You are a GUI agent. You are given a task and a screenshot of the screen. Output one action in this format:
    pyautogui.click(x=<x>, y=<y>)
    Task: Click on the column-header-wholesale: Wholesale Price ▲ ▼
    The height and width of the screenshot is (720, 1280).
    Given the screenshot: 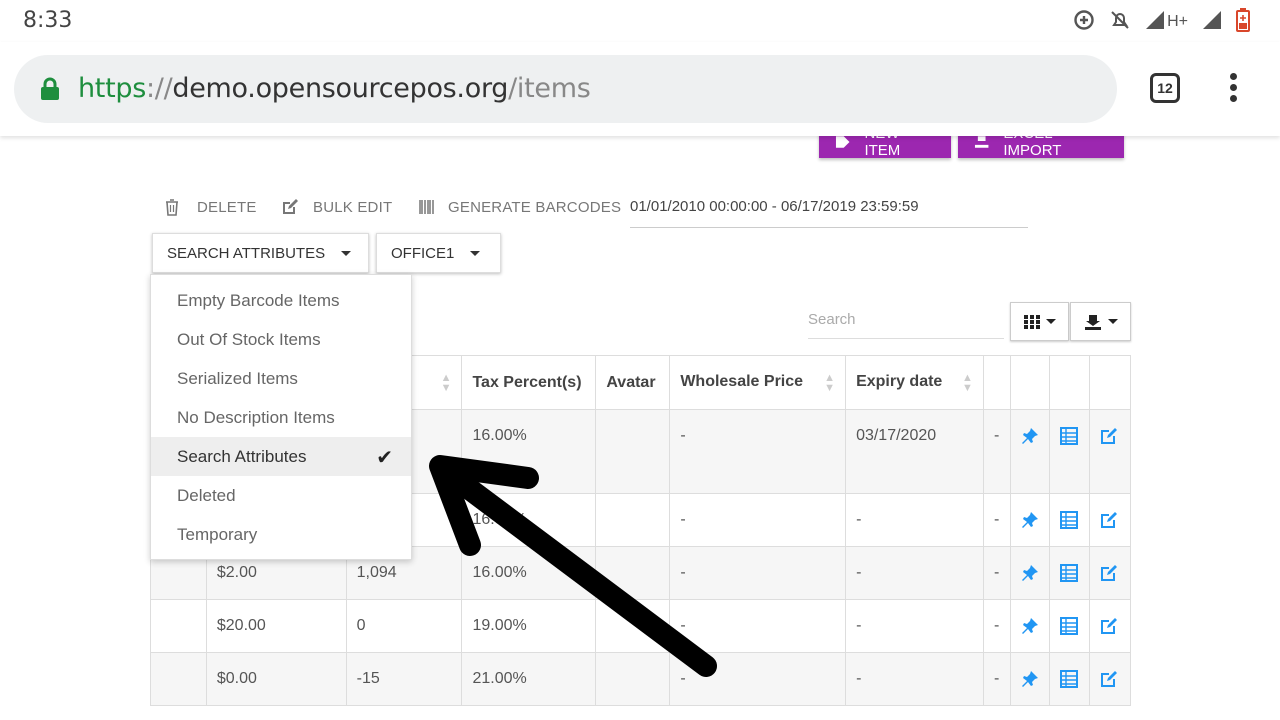 What is the action you would take?
    pyautogui.click(x=758, y=382)
    